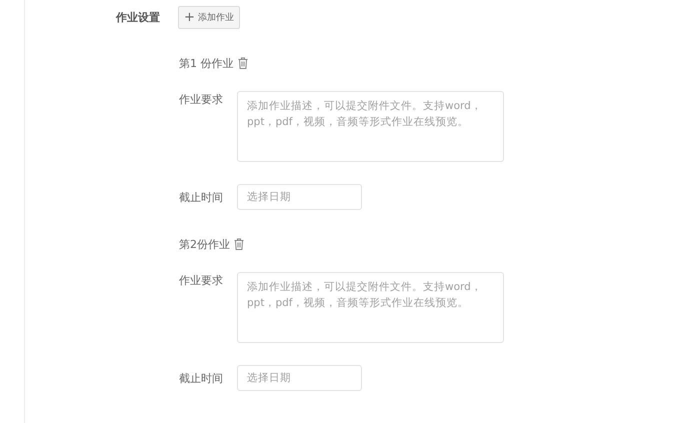 Image resolution: width=692 pixels, height=423 pixels. What do you see at coordinates (206, 63) in the screenshot?
I see `assignment-title: 第1 份作业` at bounding box center [206, 63].